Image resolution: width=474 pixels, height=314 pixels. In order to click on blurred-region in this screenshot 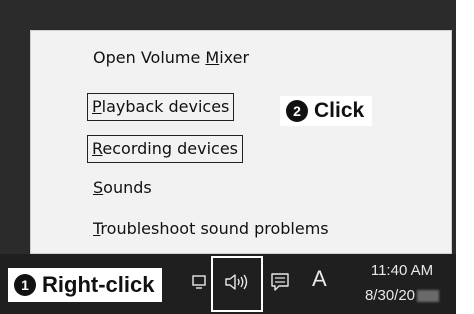, I will do `click(428, 296)`.